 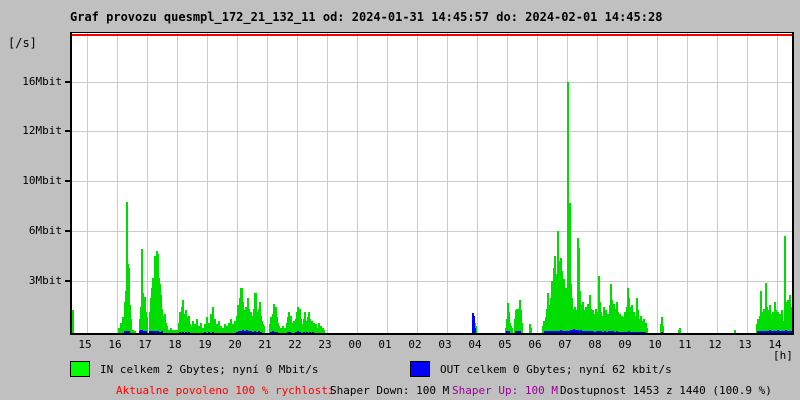 What do you see at coordinates (445, 344) in the screenshot?
I see `x-tick-label: 03` at bounding box center [445, 344].